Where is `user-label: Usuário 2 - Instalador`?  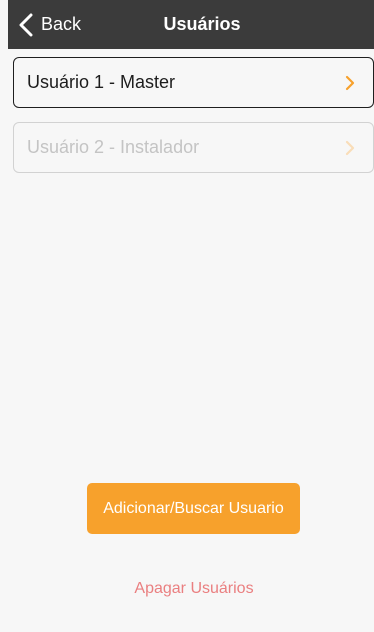
user-label: Usuário 2 - Instalador is located at coordinates (113, 147).